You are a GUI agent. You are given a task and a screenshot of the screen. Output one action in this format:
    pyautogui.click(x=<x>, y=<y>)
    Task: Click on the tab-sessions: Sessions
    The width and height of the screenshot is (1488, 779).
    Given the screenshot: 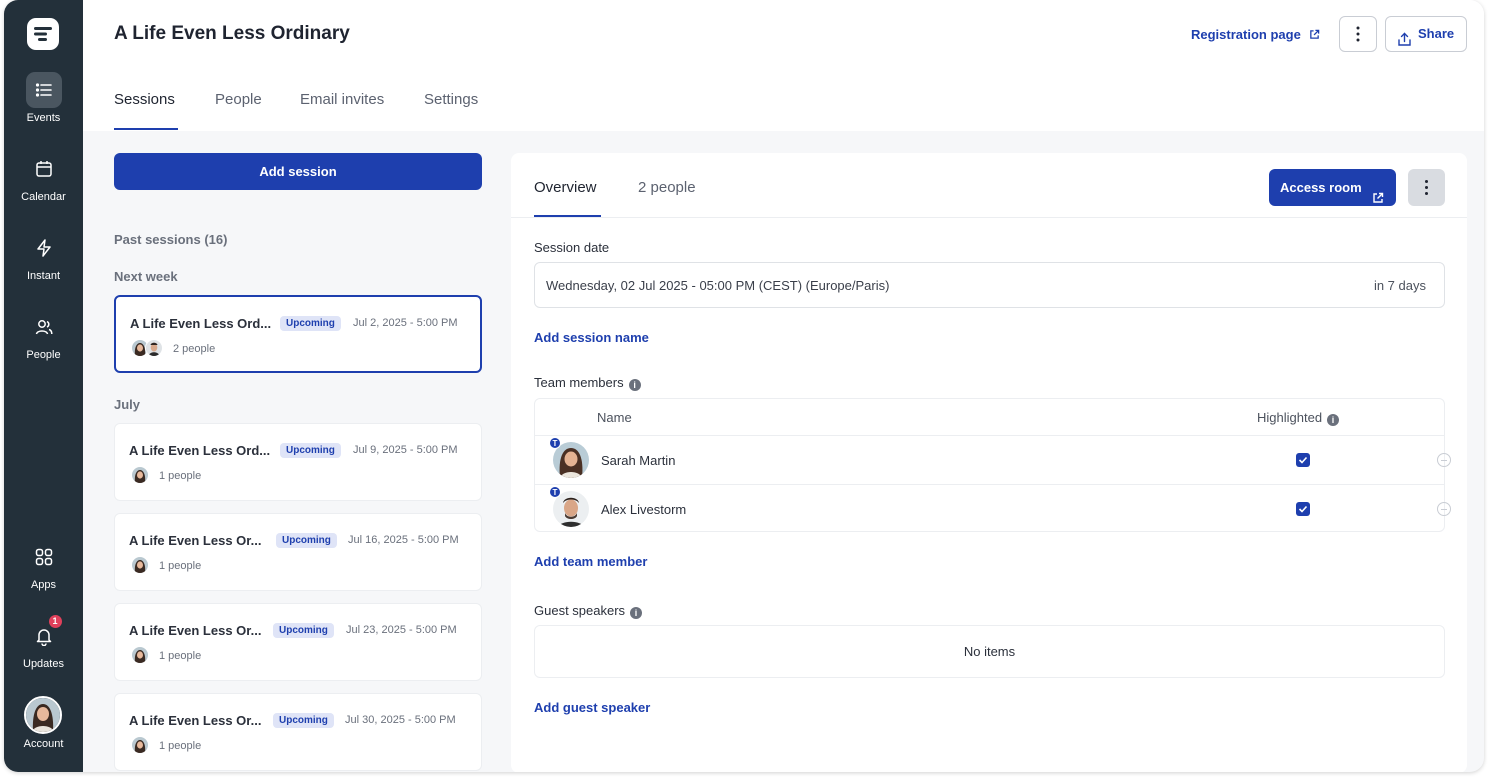 What is the action you would take?
    pyautogui.click(x=144, y=99)
    